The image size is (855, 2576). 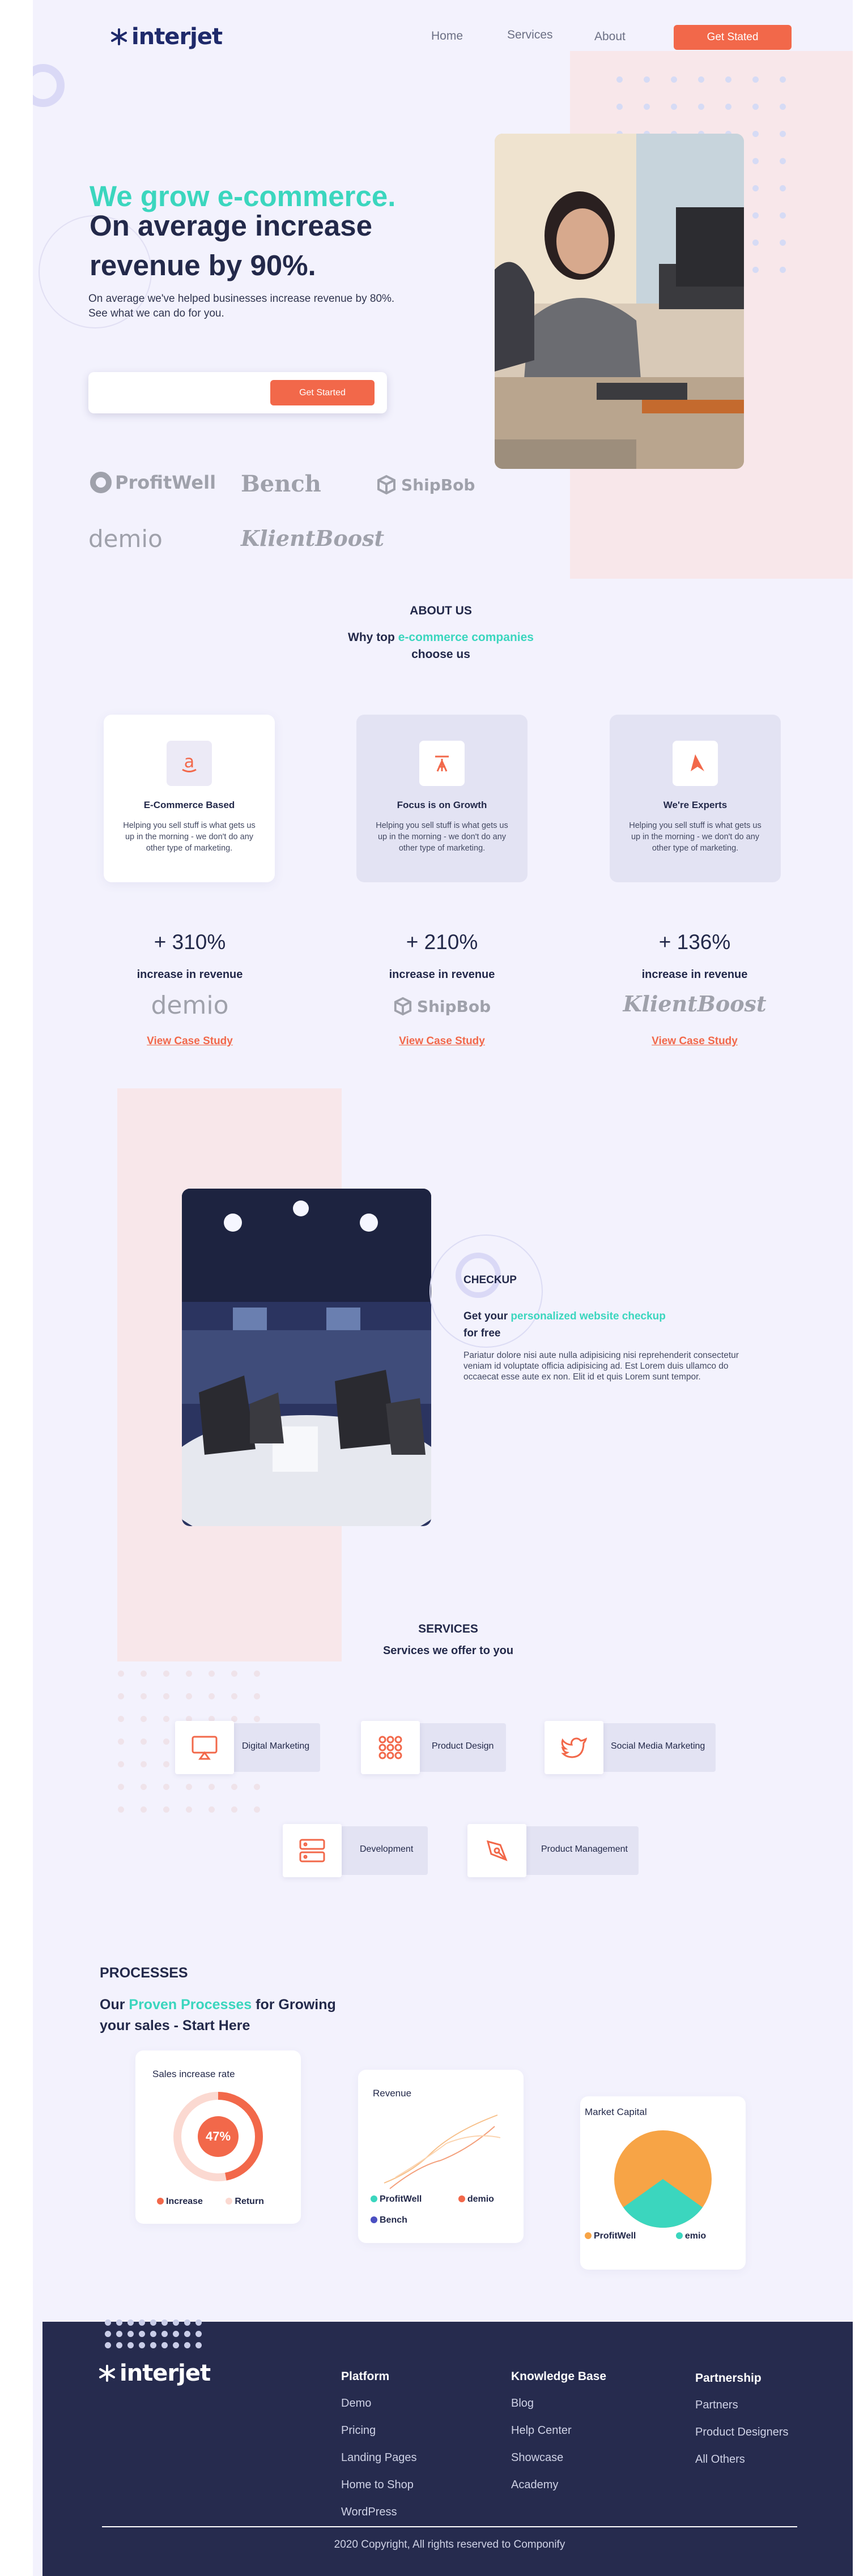 I want to click on hero-get-started-button: Get Started, so click(x=322, y=392).